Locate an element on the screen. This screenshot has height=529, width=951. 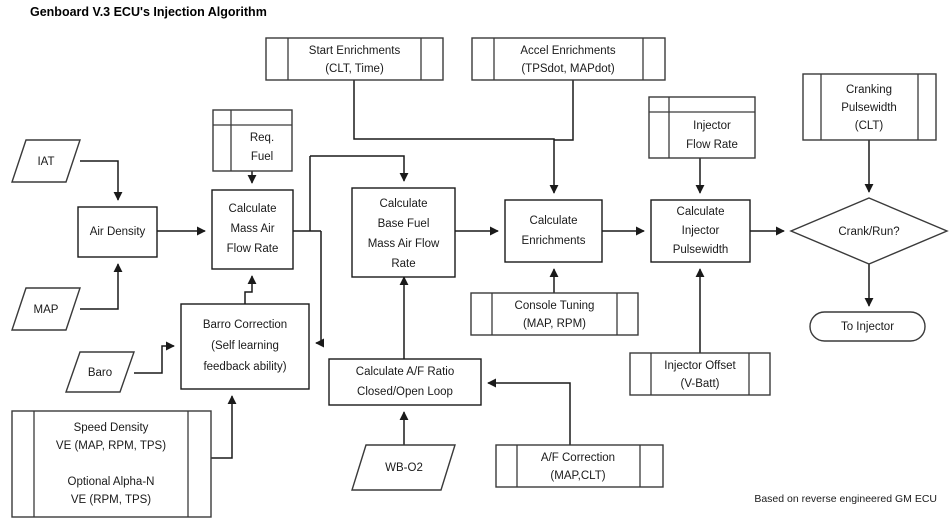
node-baro: Baro is located at coordinates (100, 372).